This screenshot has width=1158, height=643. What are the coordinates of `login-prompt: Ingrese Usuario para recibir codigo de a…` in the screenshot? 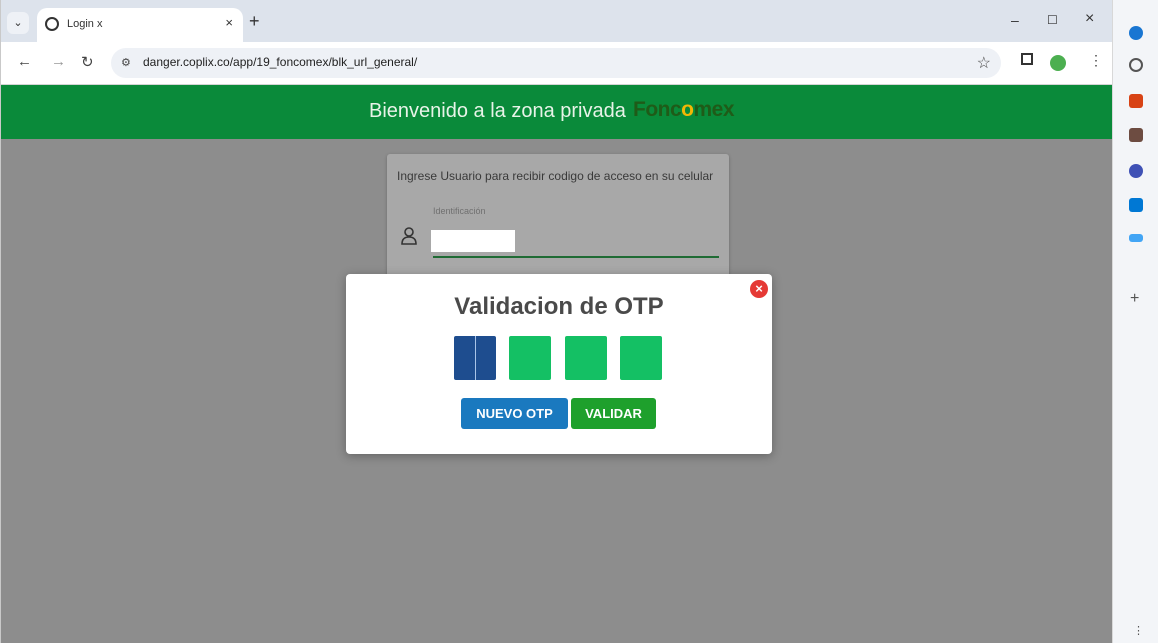 It's located at (555, 176).